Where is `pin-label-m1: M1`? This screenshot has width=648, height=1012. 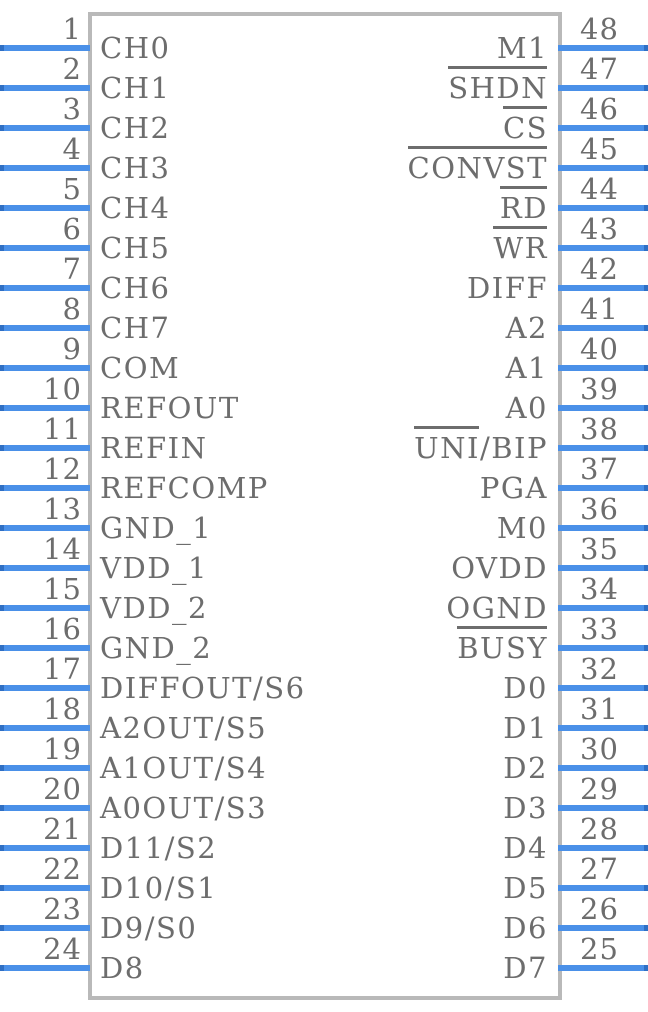 pin-label-m1: M1 is located at coordinates (522, 48).